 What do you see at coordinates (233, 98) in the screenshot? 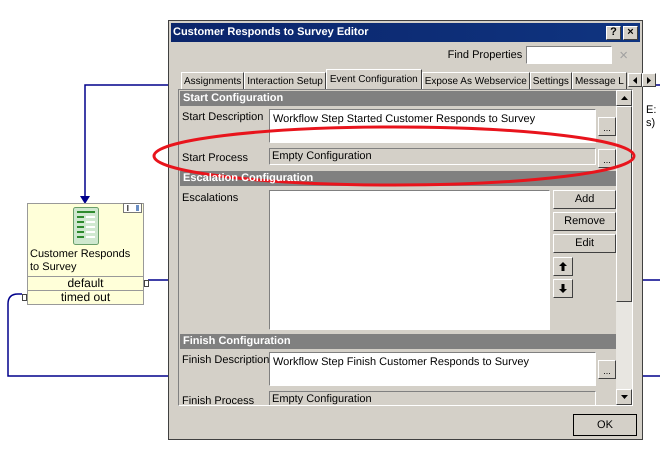
I see `section-header: Start Configuration` at bounding box center [233, 98].